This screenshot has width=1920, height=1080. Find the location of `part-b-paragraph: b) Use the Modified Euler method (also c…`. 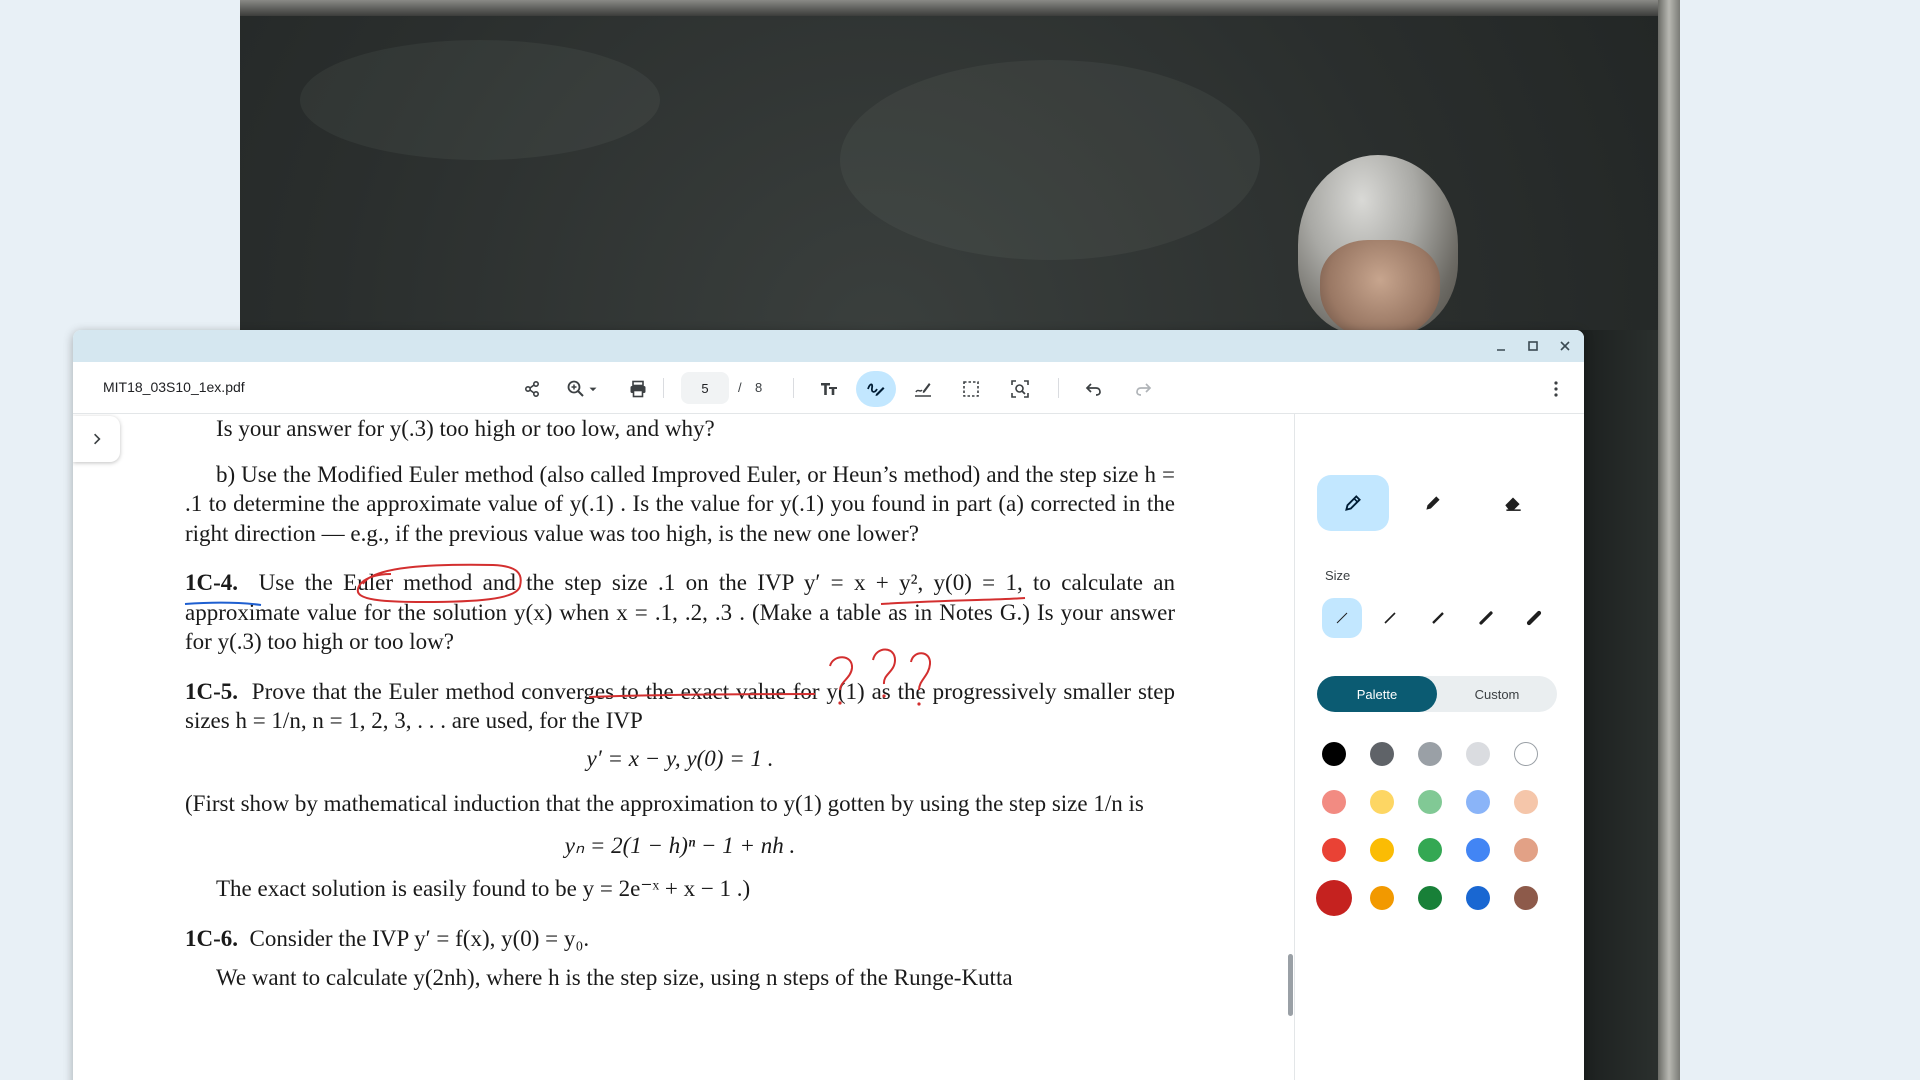

part-b-paragraph: b) Use the Modified Euler method (also c… is located at coordinates (680, 503).